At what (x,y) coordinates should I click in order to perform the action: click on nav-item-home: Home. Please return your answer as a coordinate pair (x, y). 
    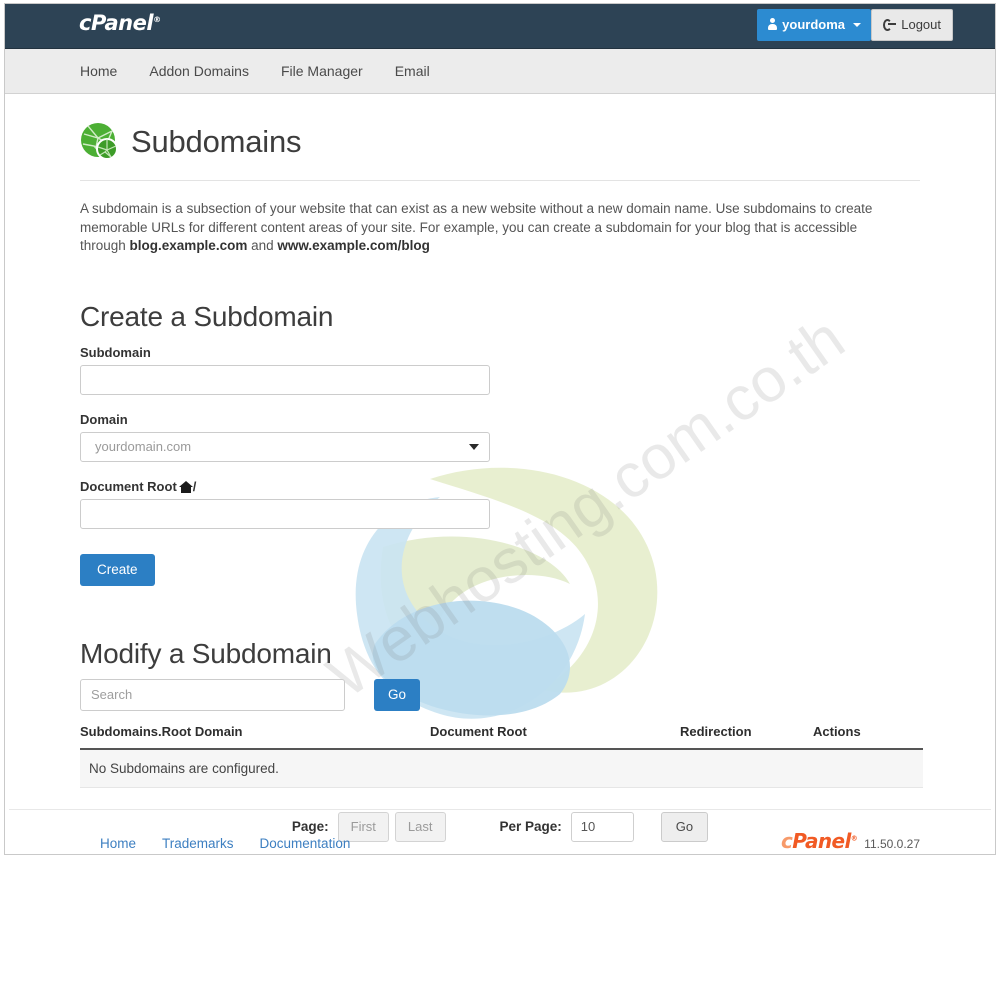
    Looking at the image, I should click on (98, 71).